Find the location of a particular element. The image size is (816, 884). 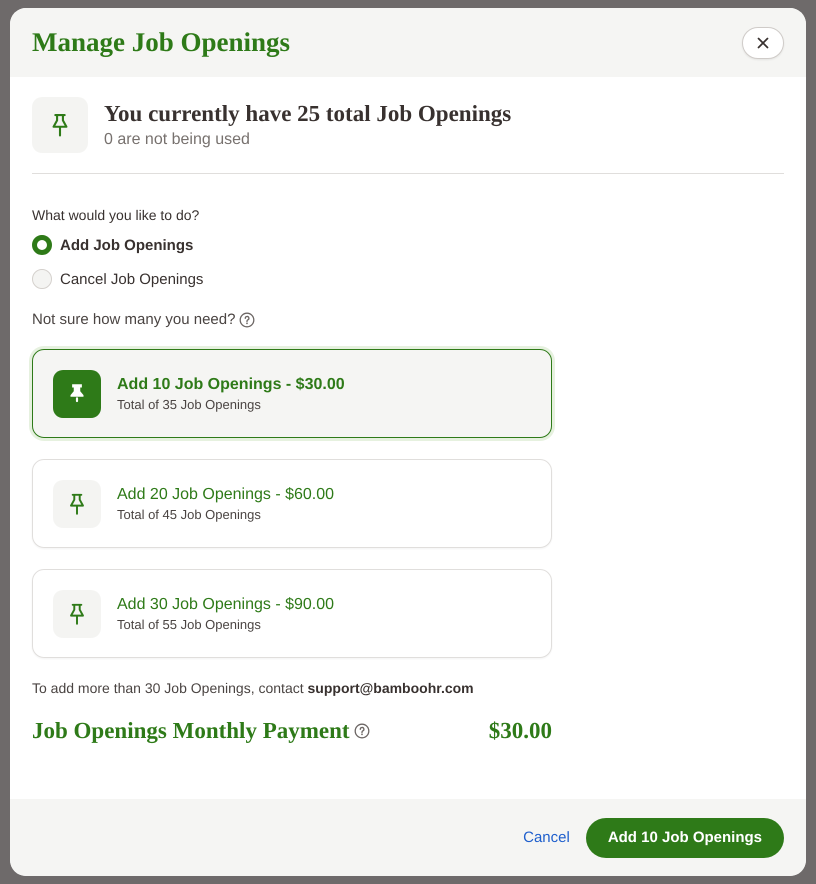

cancel-link: Cancel is located at coordinates (546, 837).